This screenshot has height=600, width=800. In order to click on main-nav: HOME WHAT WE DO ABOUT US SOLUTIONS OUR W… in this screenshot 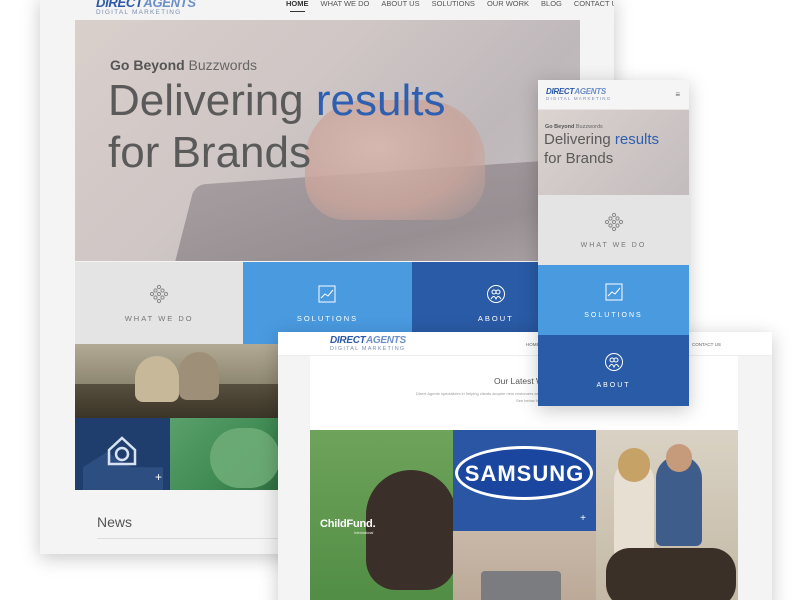, I will do `click(447, 6)`.